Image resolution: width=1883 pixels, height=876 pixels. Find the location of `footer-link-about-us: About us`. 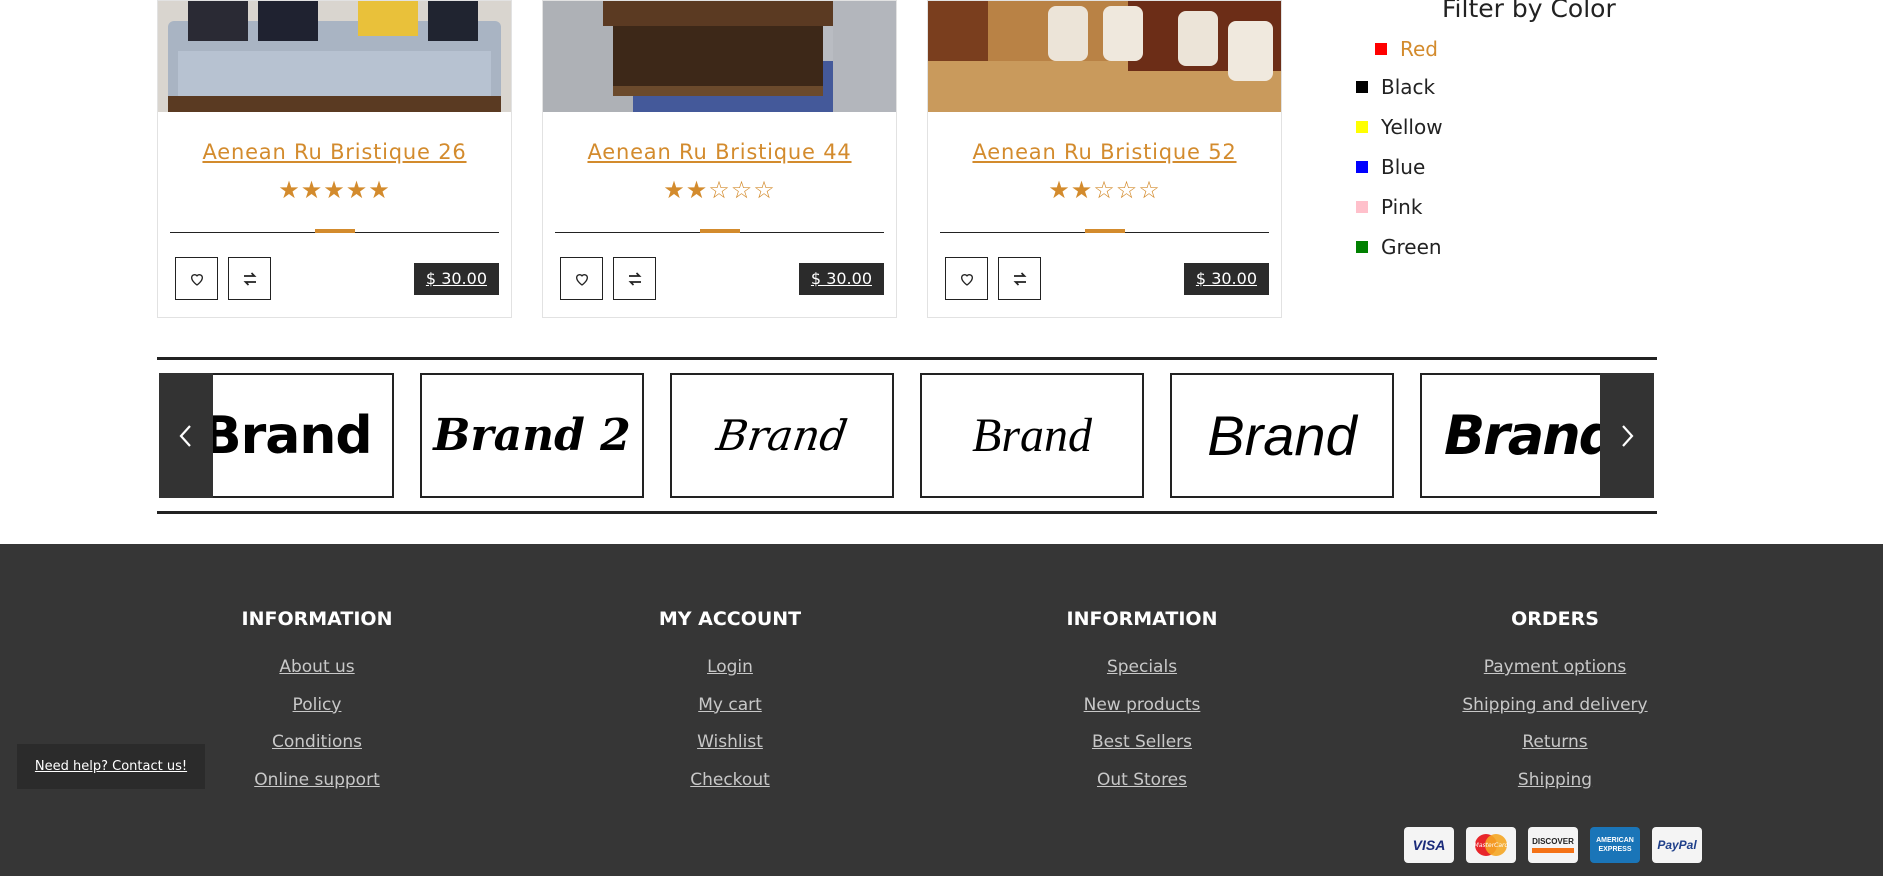

footer-link-about-us: About us is located at coordinates (317, 675).